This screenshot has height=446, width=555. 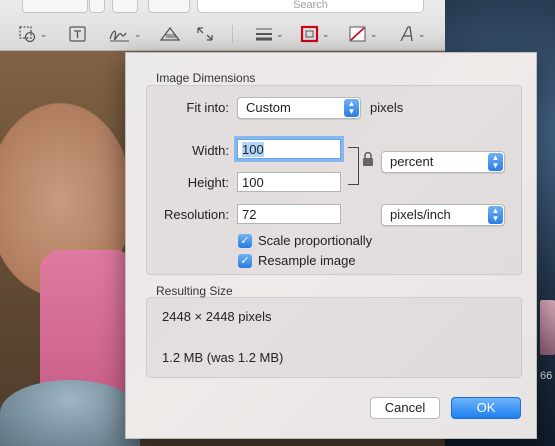 What do you see at coordinates (420, 214) in the screenshot?
I see `resolution-unit-value: pixels/inch` at bounding box center [420, 214].